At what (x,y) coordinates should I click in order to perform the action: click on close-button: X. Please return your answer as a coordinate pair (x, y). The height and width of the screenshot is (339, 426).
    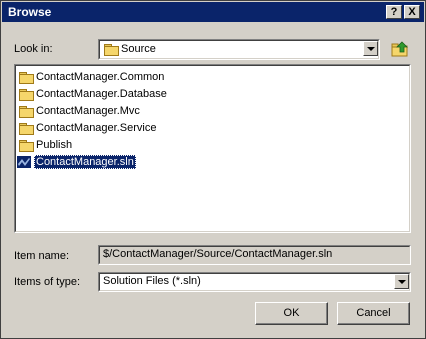
    Looking at the image, I should click on (412, 12).